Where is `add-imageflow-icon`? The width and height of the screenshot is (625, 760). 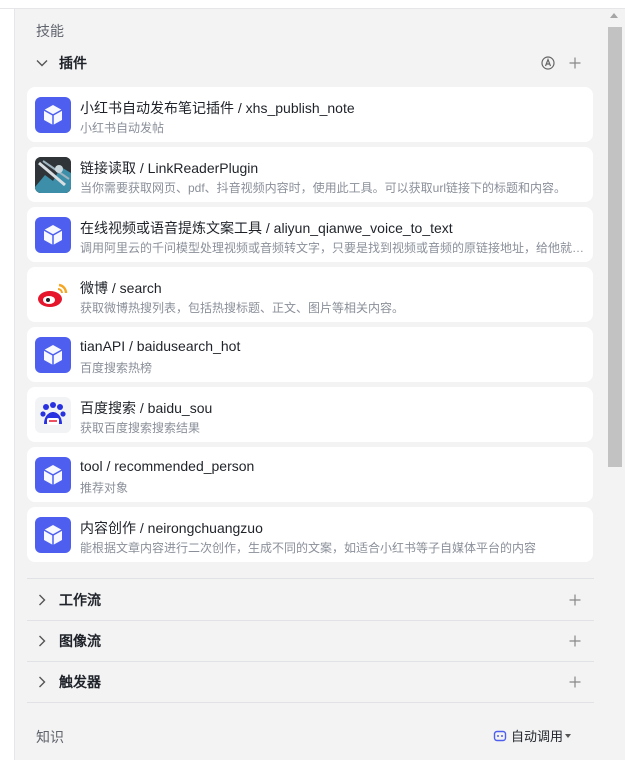 add-imageflow-icon is located at coordinates (575, 641).